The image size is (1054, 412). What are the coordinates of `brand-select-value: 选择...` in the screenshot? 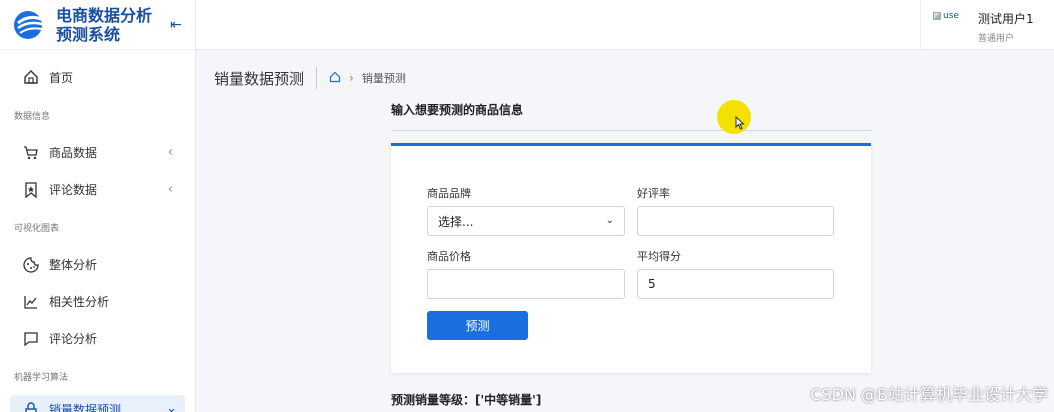 It's located at (456, 221).